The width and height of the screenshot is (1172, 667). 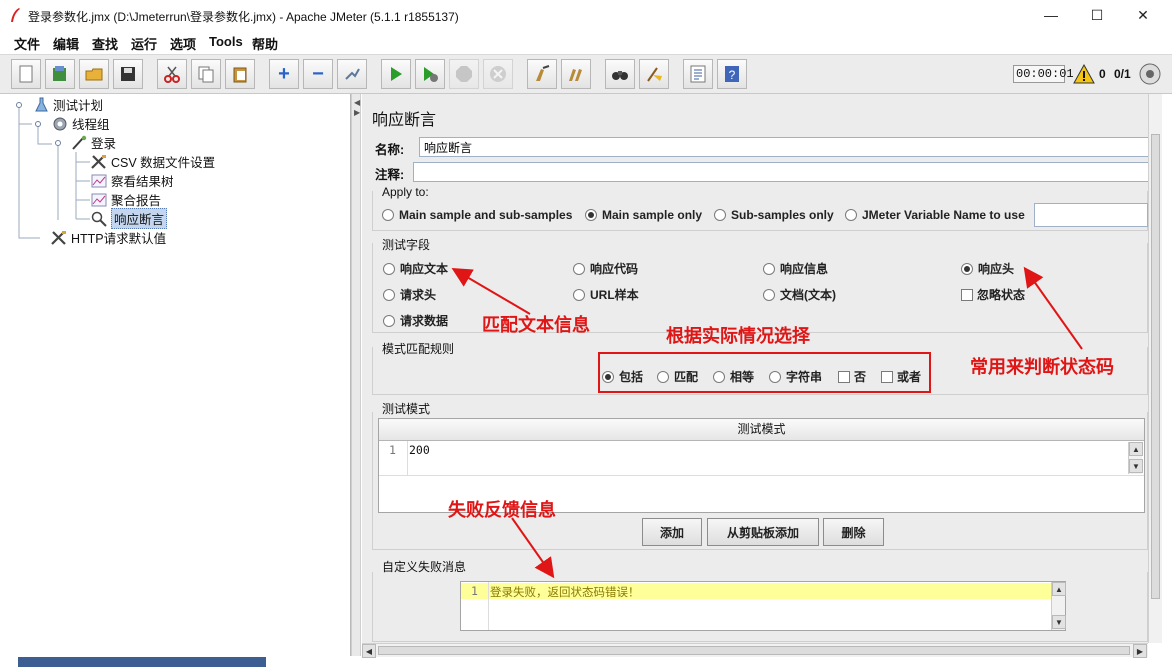 I want to click on clear-icon, so click(x=542, y=74).